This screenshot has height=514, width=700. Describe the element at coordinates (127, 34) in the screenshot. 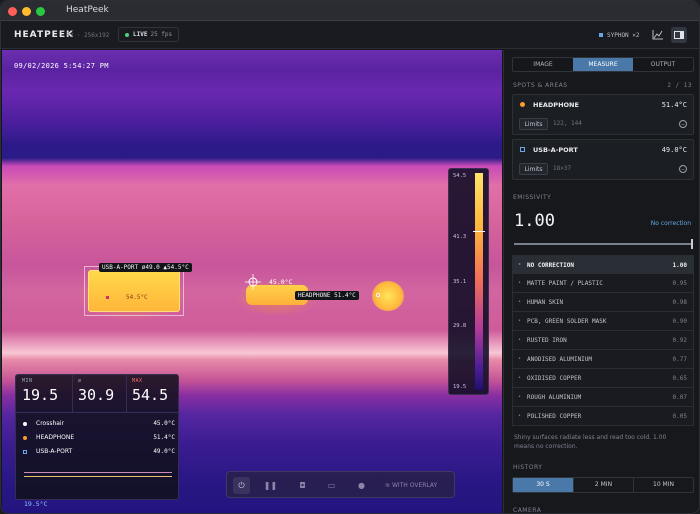

I see `live-dot-icon` at that location.